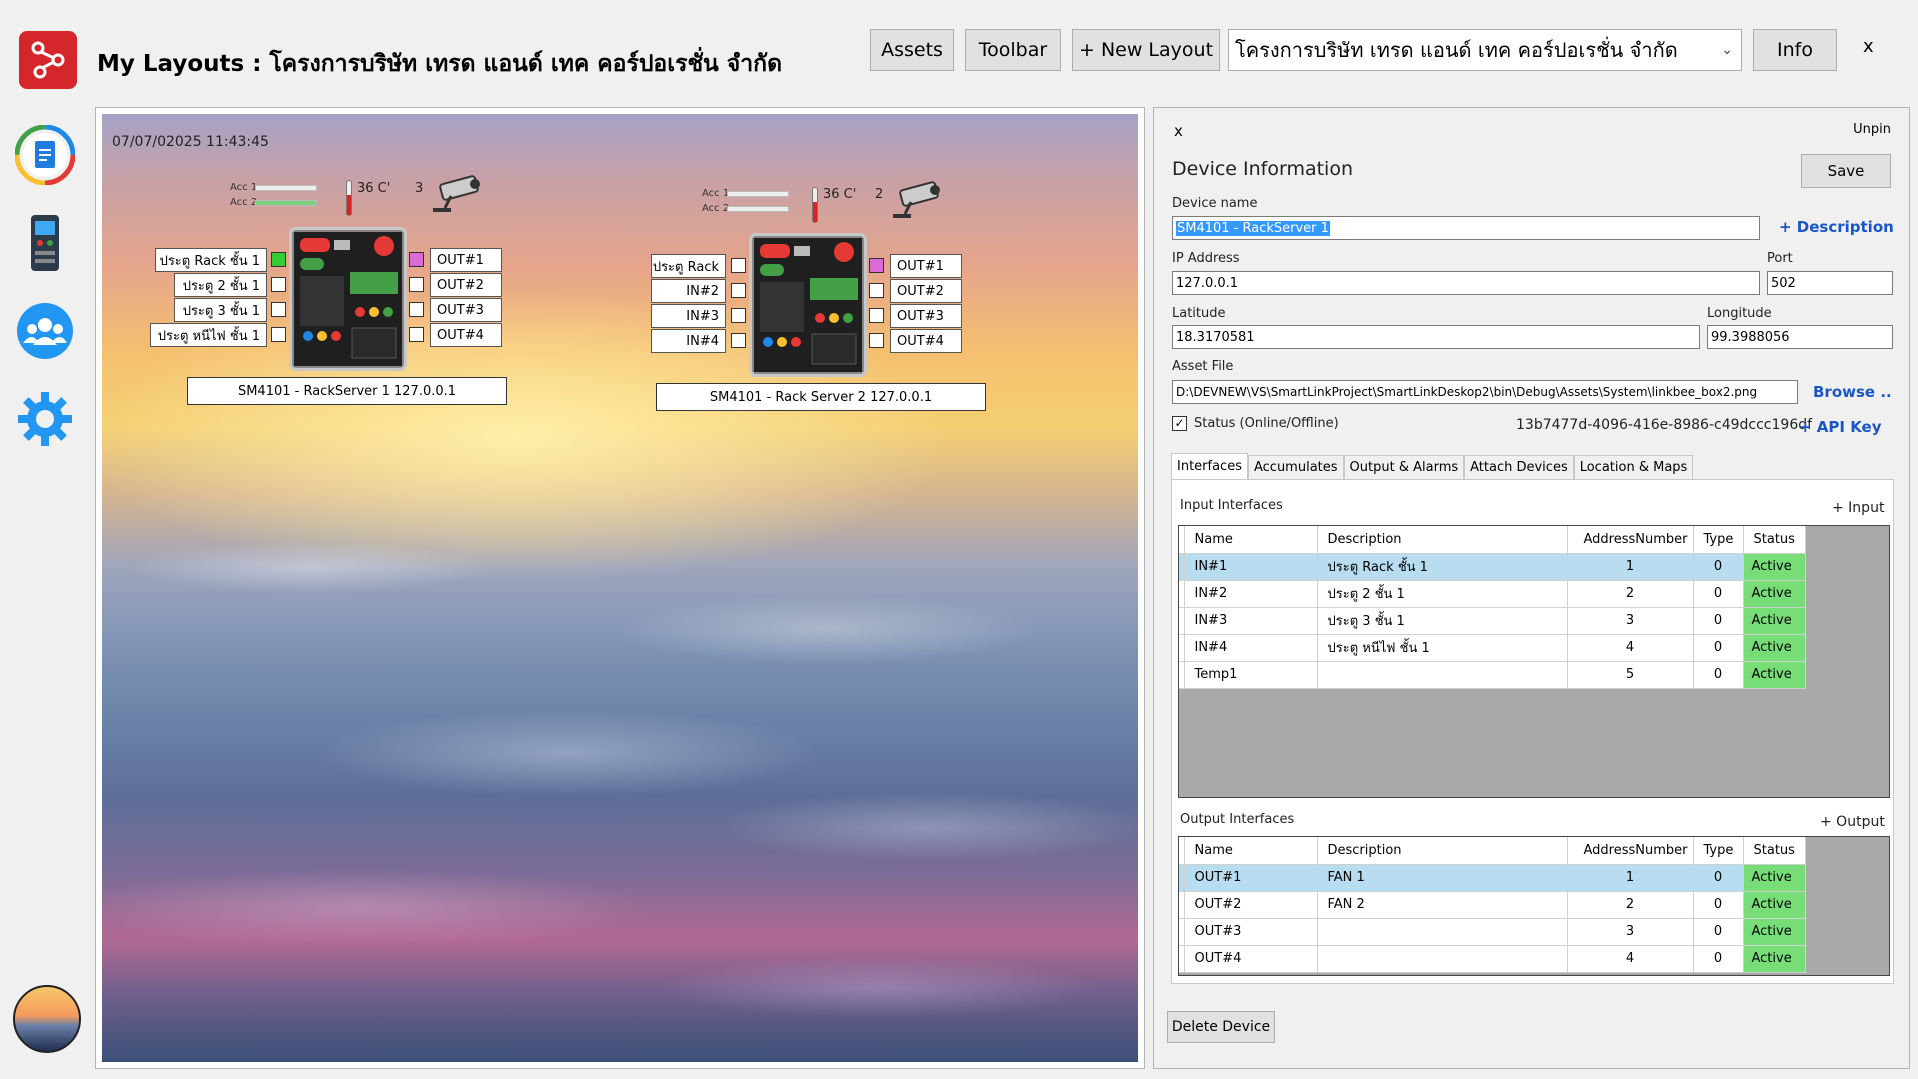 This screenshot has height=1079, width=1918. Describe the element at coordinates (349, 198) in the screenshot. I see `thermometer-icon` at that location.